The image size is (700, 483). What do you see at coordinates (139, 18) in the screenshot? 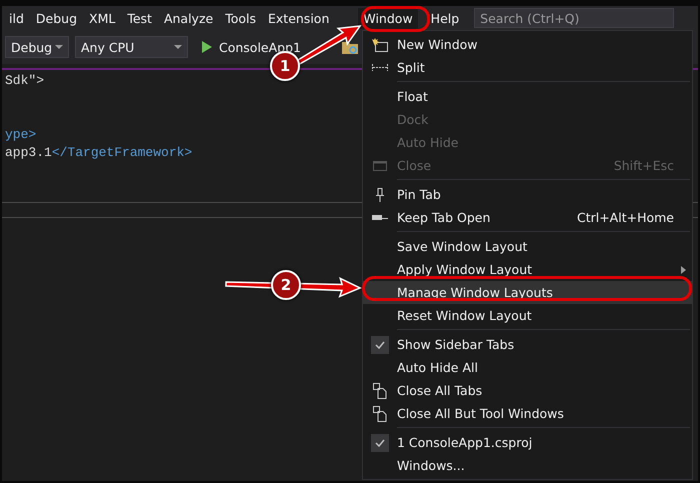
I see `menu-item: Test` at bounding box center [139, 18].